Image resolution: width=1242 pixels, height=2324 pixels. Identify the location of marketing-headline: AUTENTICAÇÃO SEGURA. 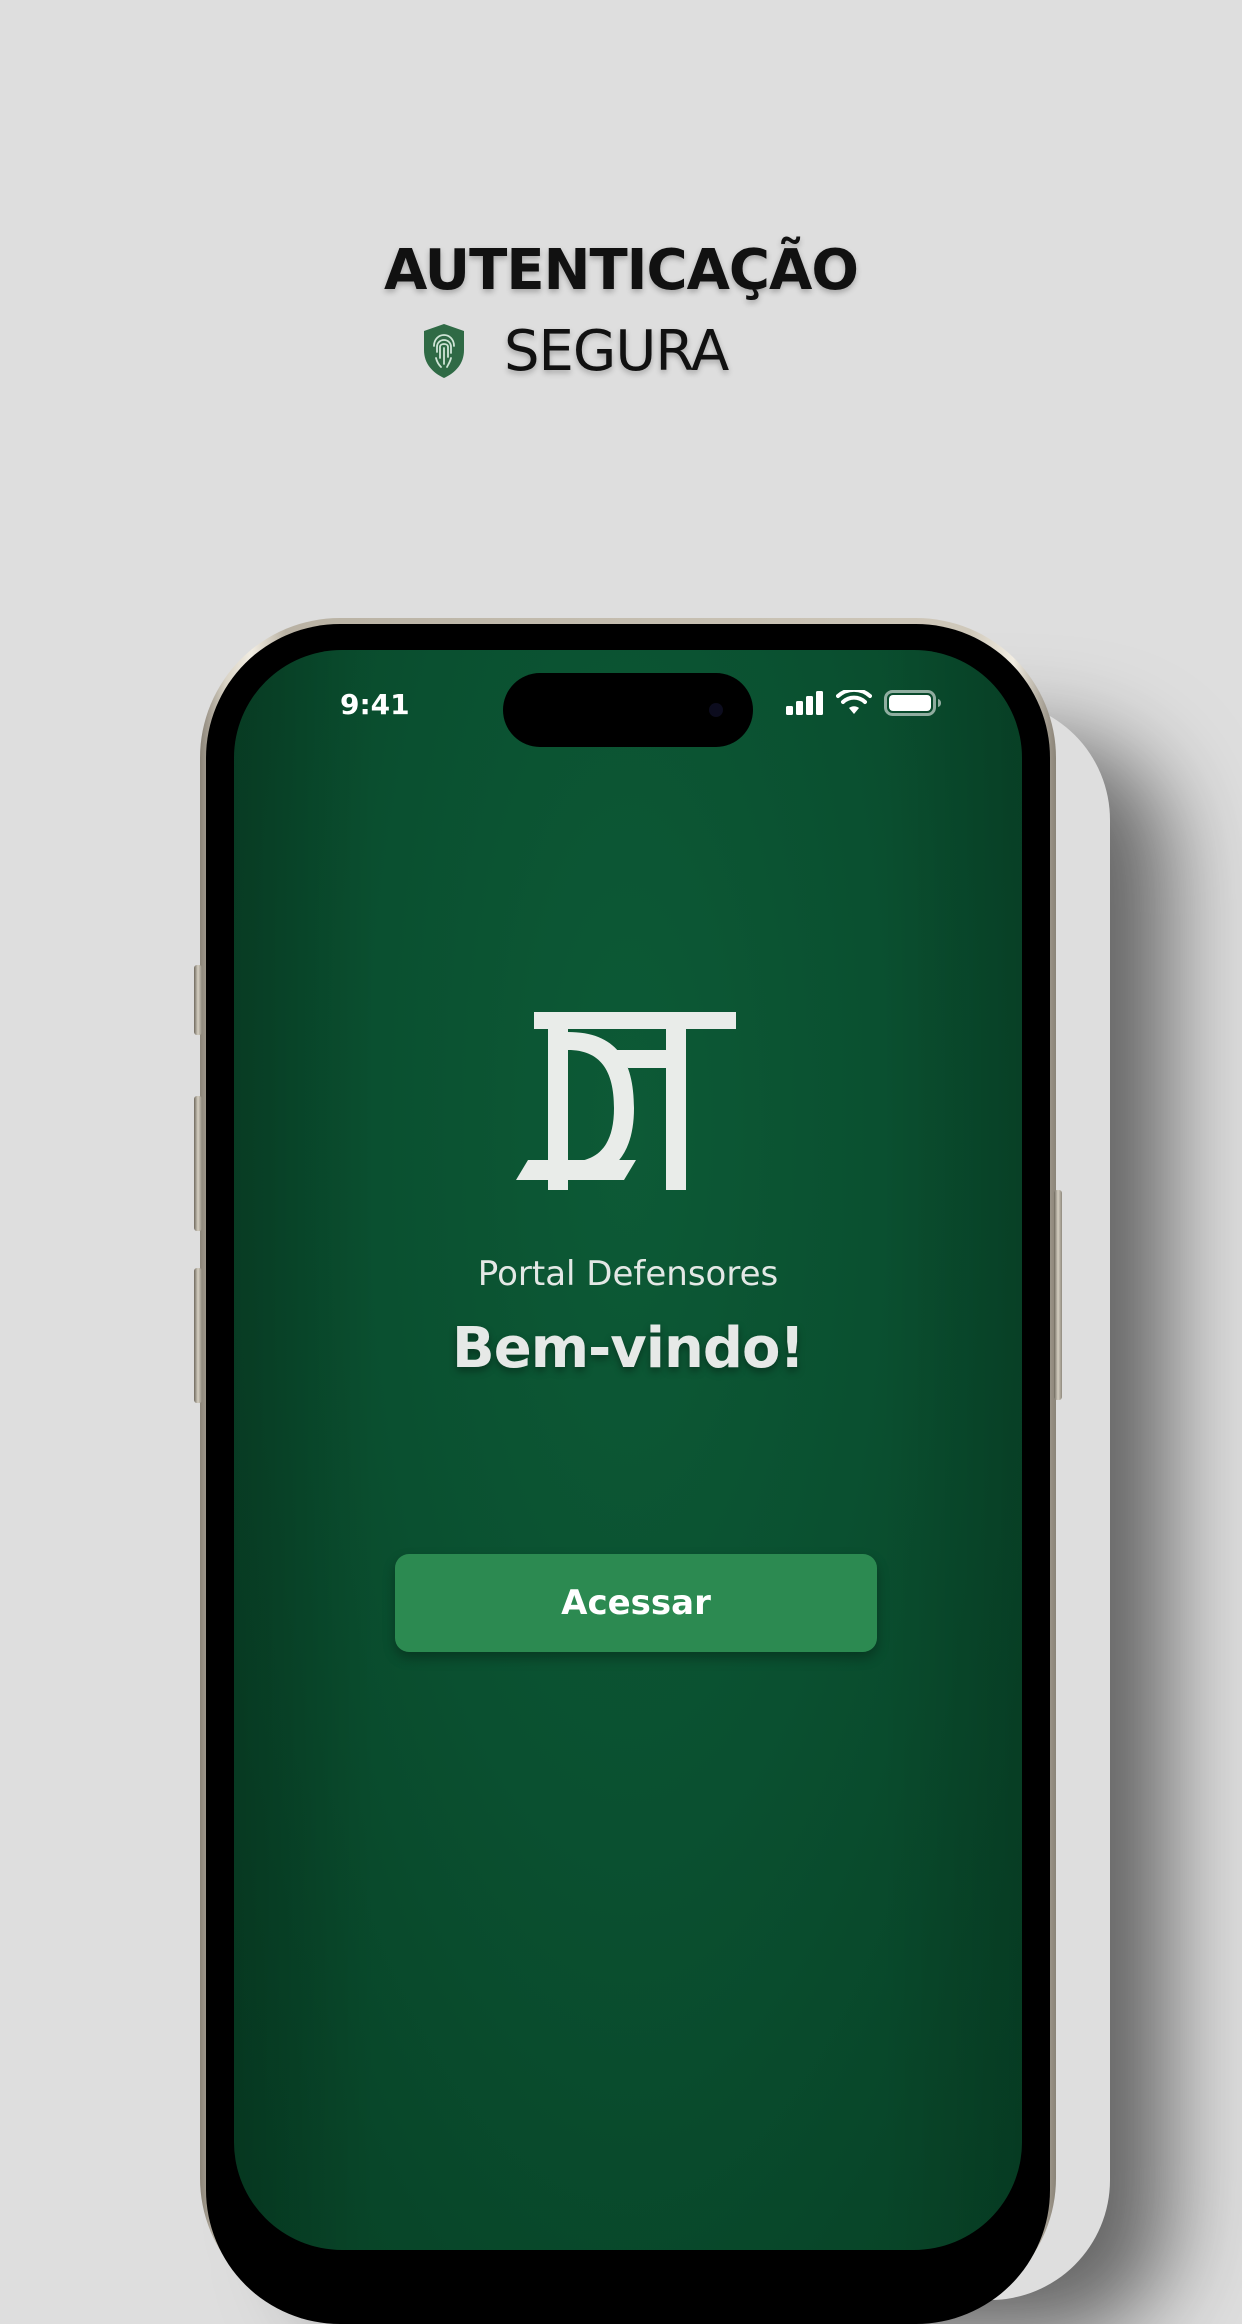
(621, 310).